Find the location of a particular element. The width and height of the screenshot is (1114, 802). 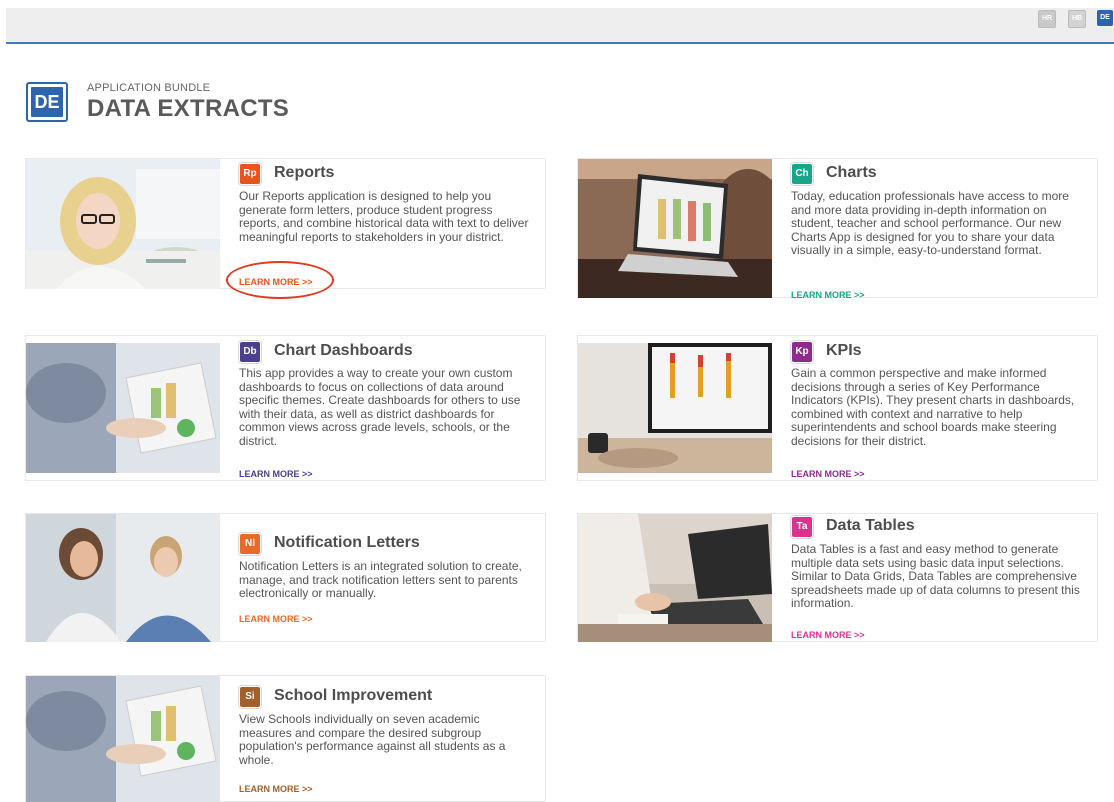

charts-photo-image is located at coordinates (675, 228).